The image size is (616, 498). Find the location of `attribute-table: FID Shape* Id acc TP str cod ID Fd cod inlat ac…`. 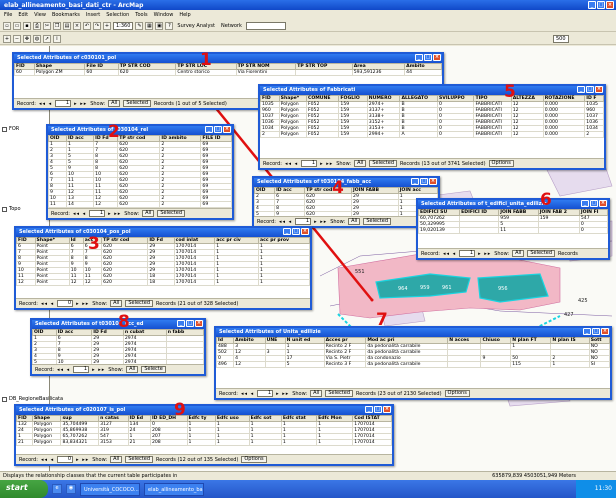

attribute-table: FID Shape* Id acc TP str cod ID Fd cod inlat ac… is located at coordinates (163, 261).